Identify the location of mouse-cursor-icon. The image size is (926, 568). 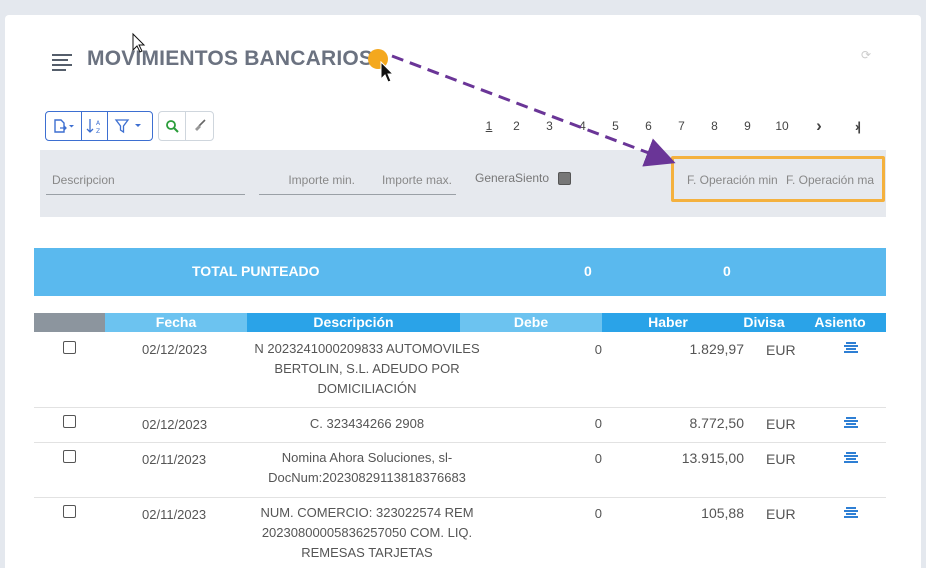
(387, 71).